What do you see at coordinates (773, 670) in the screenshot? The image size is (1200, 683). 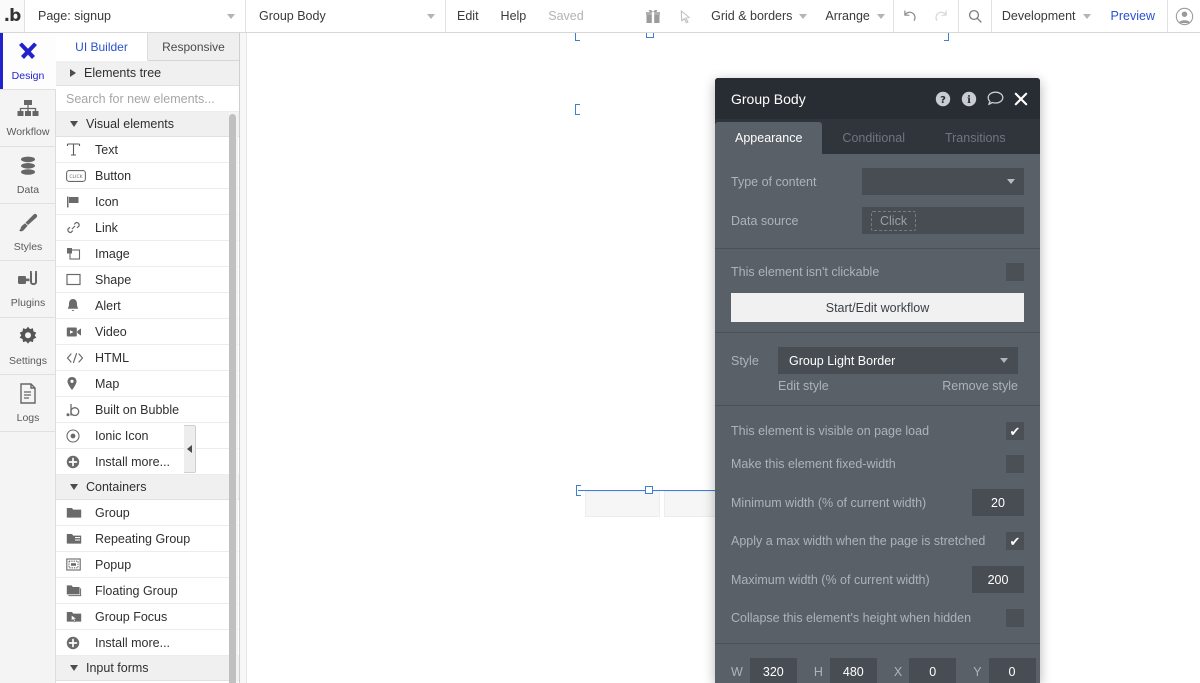 I see `width-input: 320` at bounding box center [773, 670].